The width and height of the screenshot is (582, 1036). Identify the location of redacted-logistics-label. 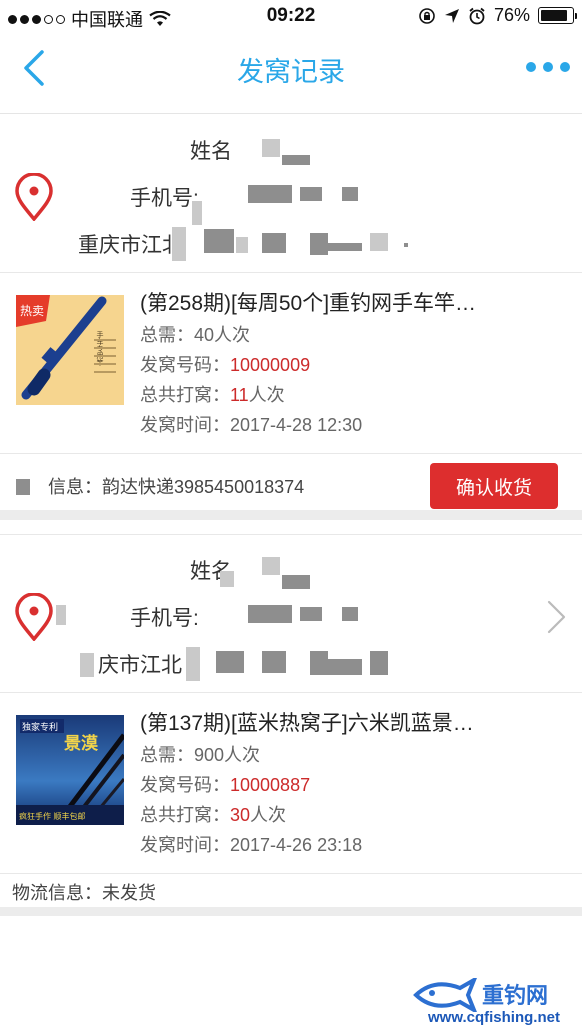
(23, 487).